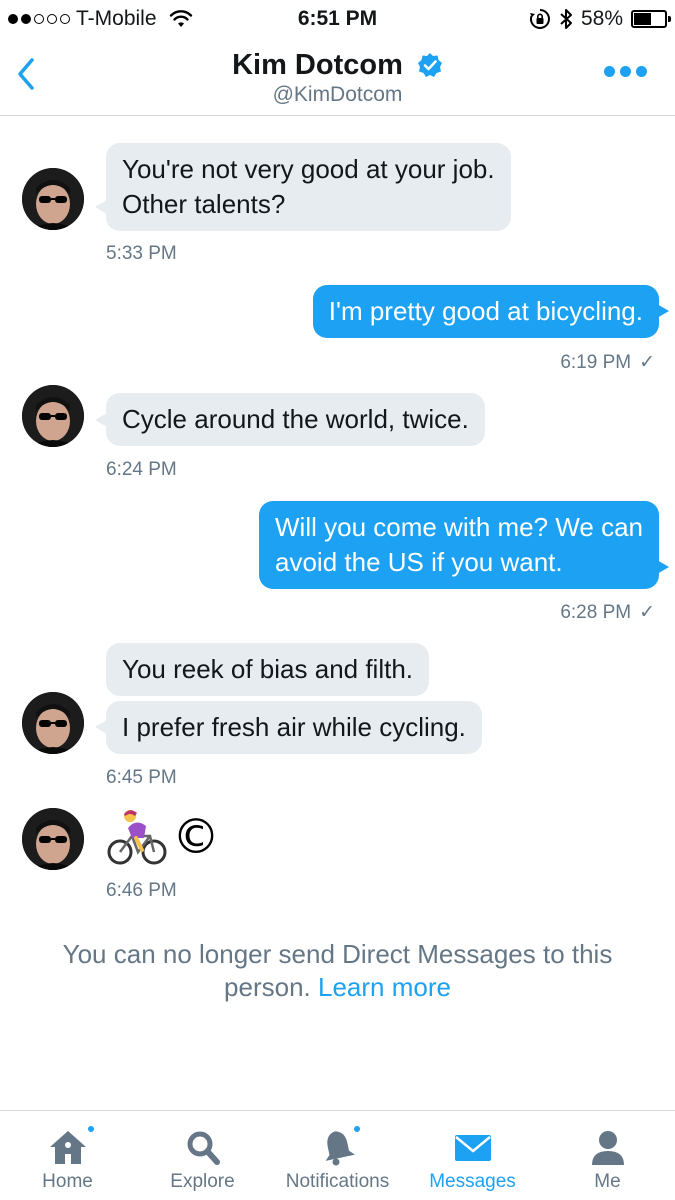  I want to click on message-time: 6:28 PM, so click(596, 612).